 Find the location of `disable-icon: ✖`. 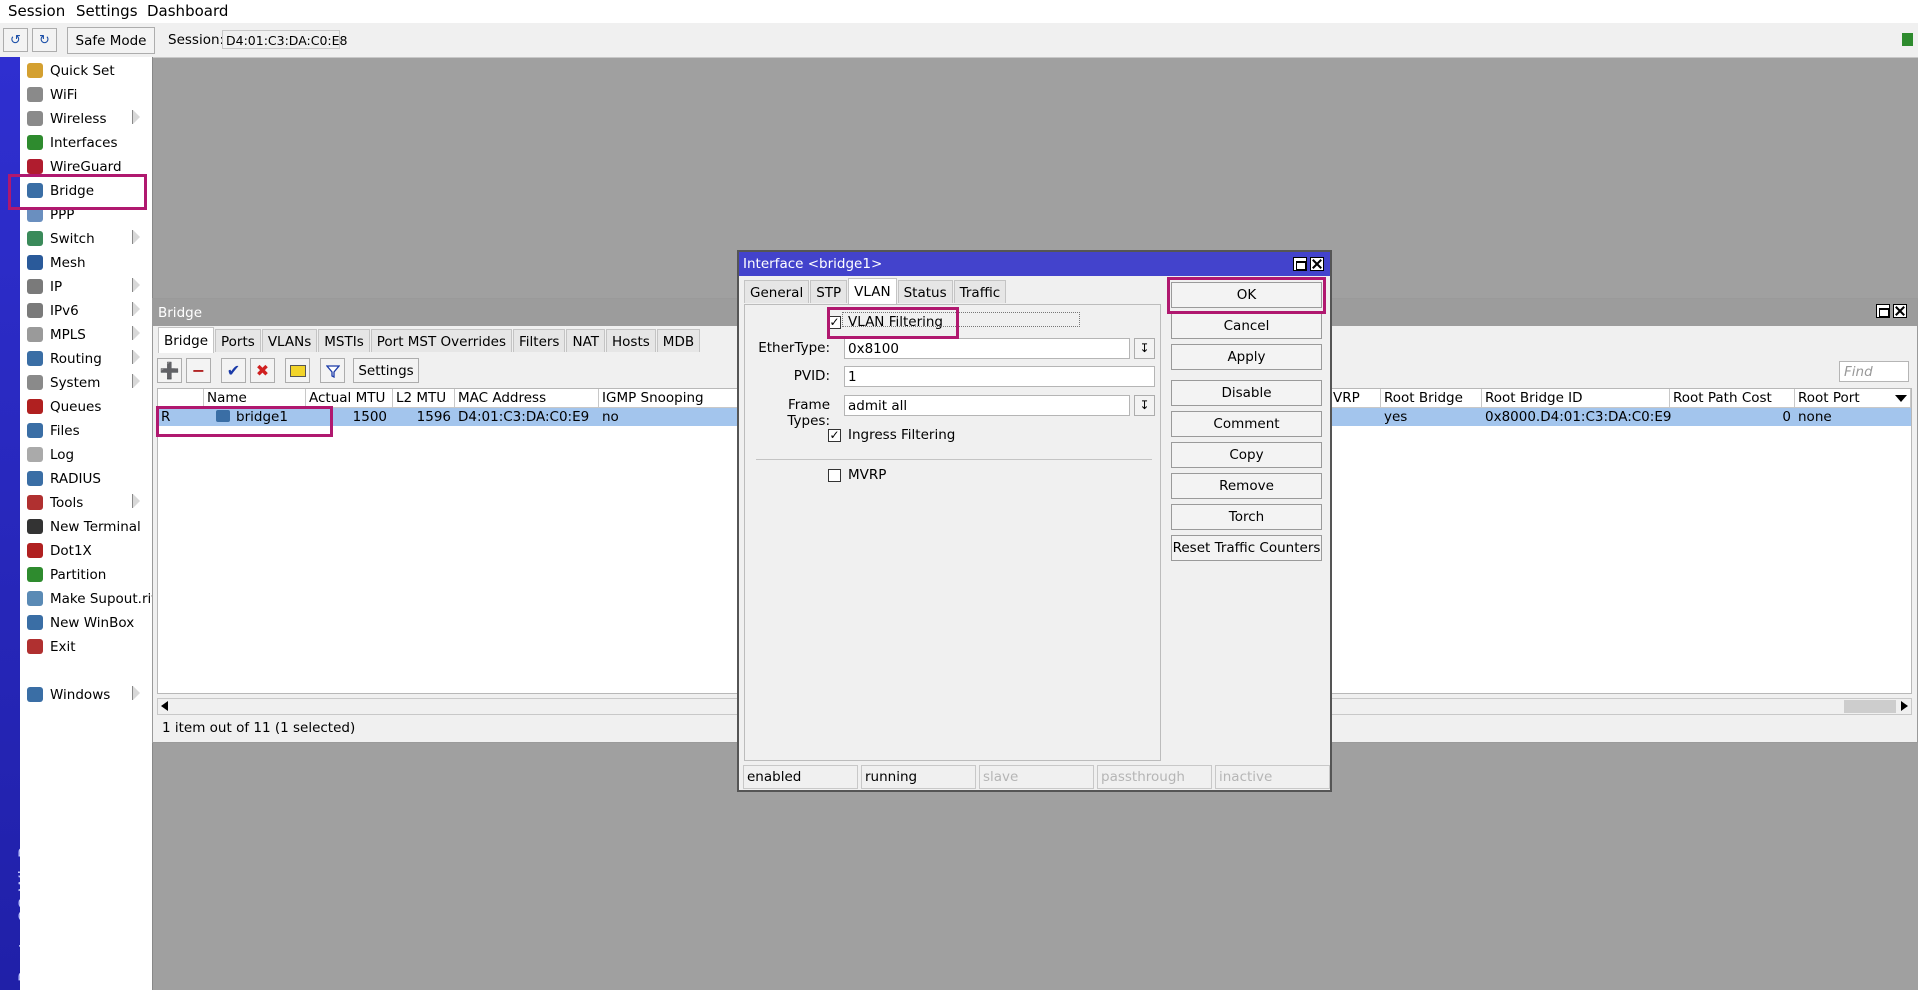

disable-icon: ✖ is located at coordinates (262, 370).